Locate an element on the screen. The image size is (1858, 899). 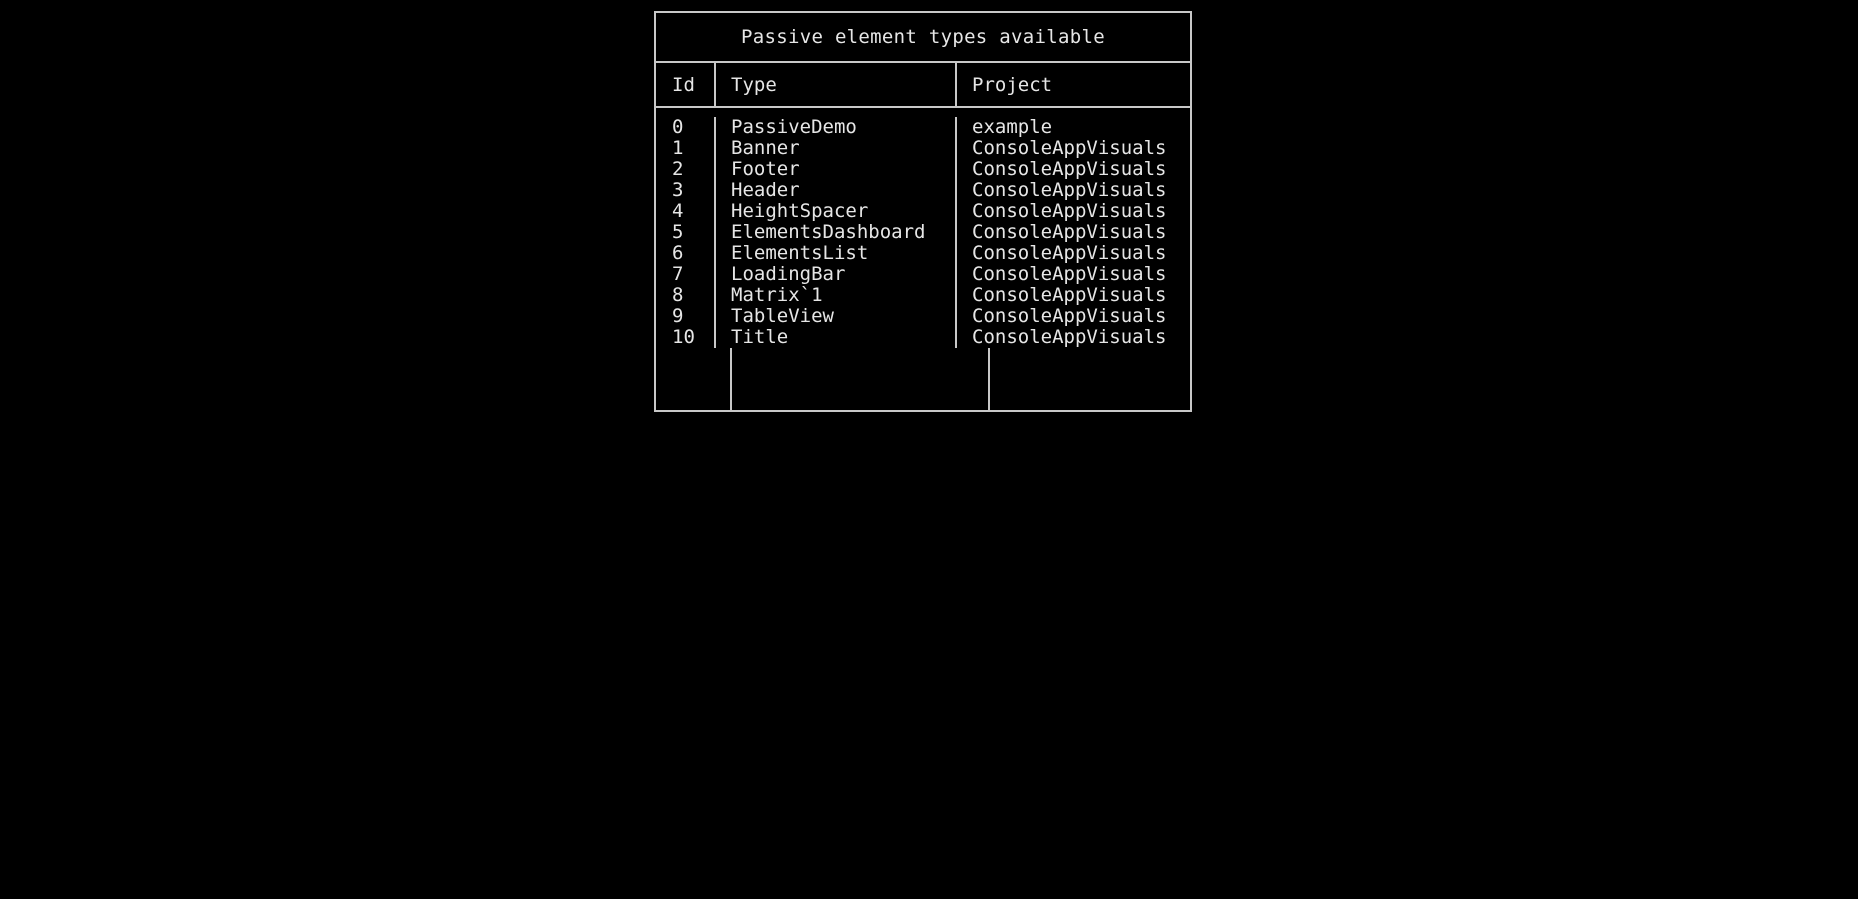
cell-type: Footer is located at coordinates (834, 169).